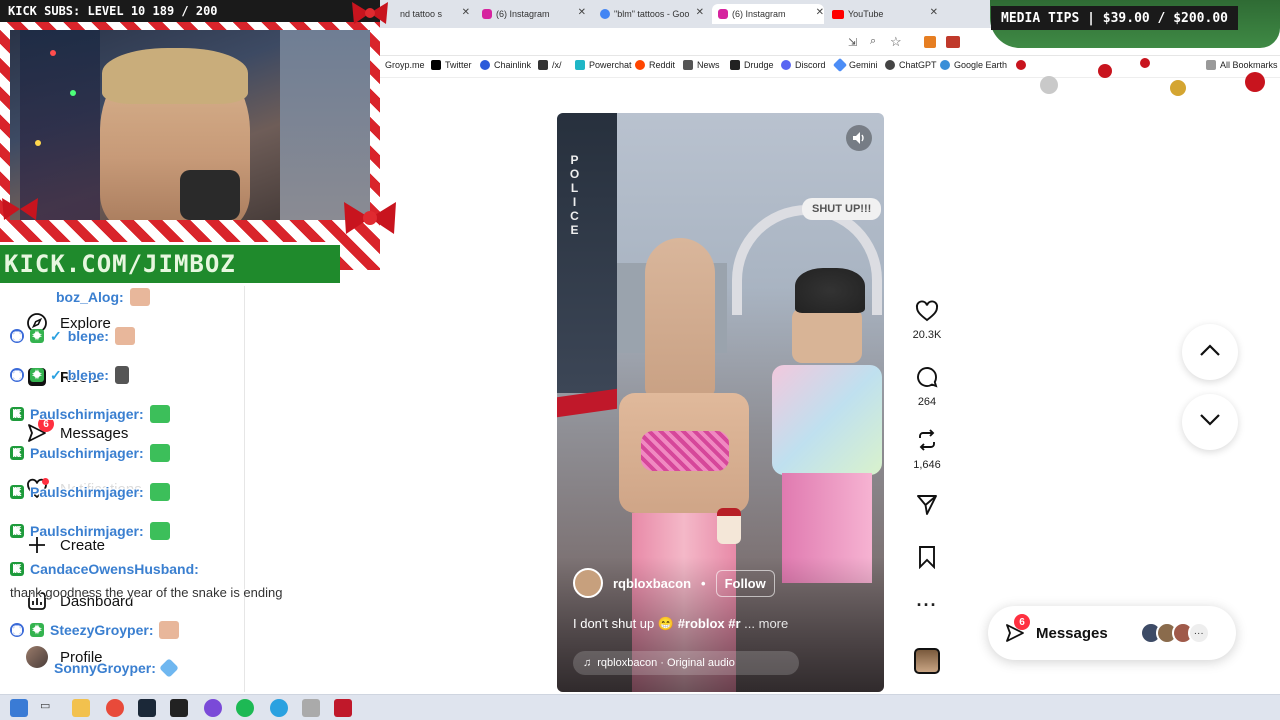 The image size is (1280, 720). I want to click on comment-icon, so click(927, 378).